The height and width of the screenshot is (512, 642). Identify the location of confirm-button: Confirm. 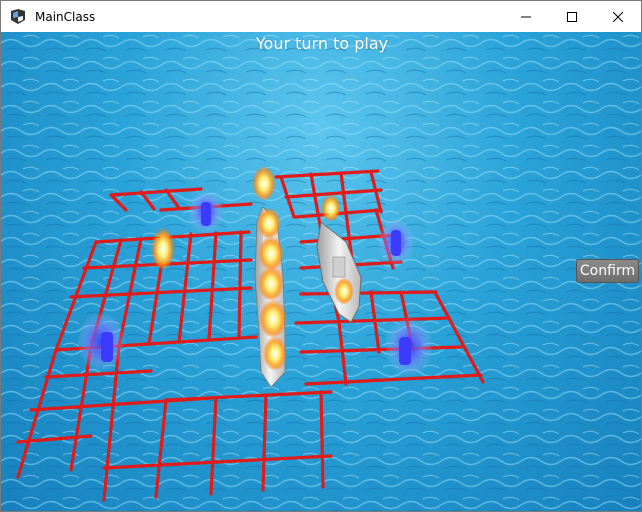
(607, 271).